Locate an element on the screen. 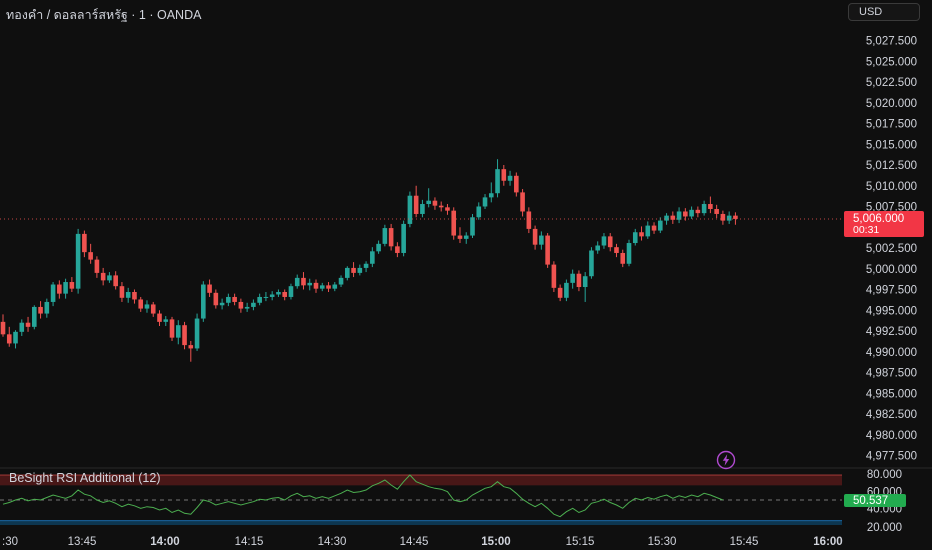  time-axis-tick: 14:00 is located at coordinates (164, 542).